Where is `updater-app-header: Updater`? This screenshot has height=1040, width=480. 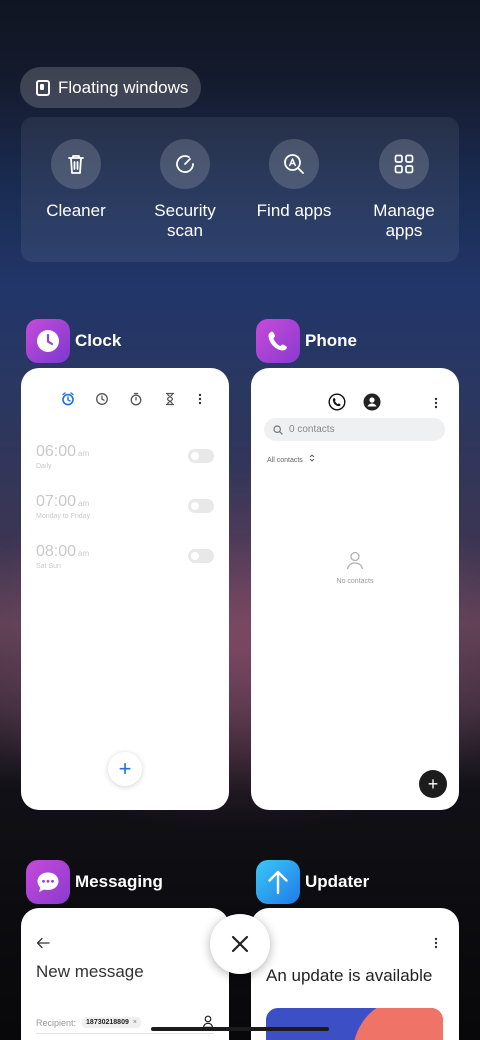
updater-app-header: Updater is located at coordinates (312, 882).